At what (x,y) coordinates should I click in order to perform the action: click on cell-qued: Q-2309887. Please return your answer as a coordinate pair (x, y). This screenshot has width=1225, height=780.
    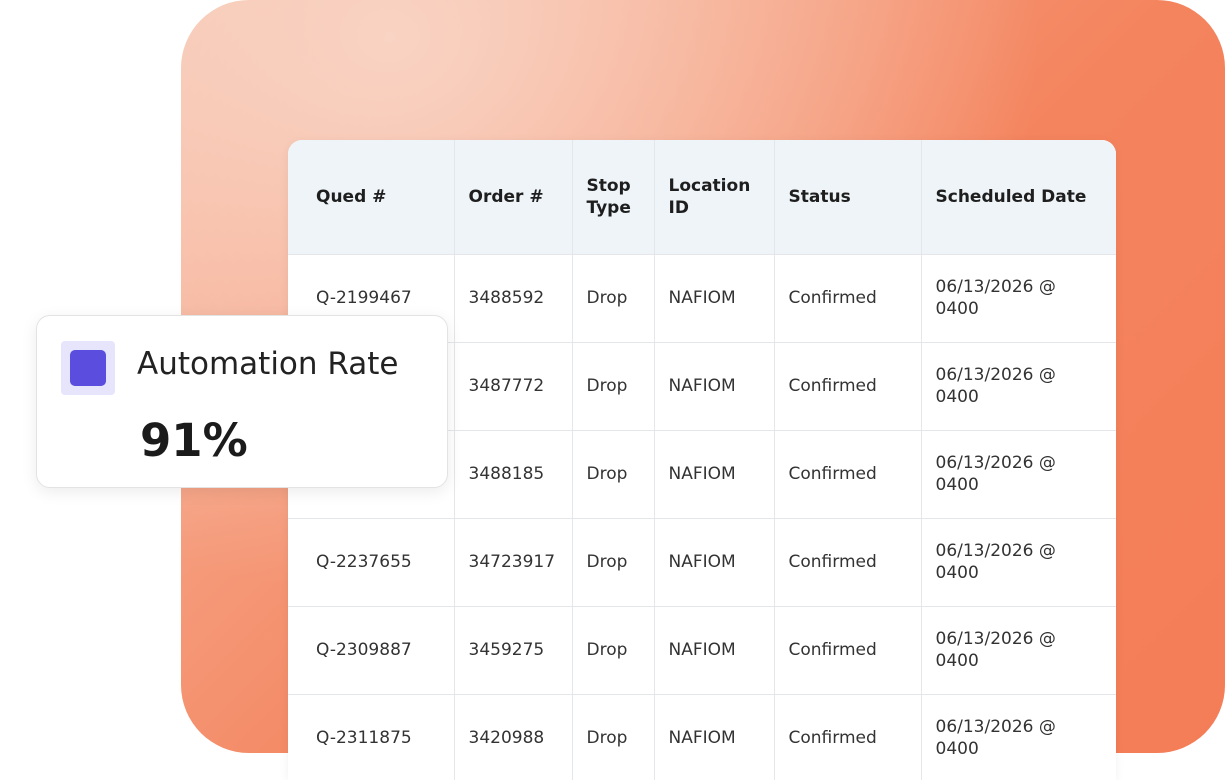
    Looking at the image, I should click on (371, 650).